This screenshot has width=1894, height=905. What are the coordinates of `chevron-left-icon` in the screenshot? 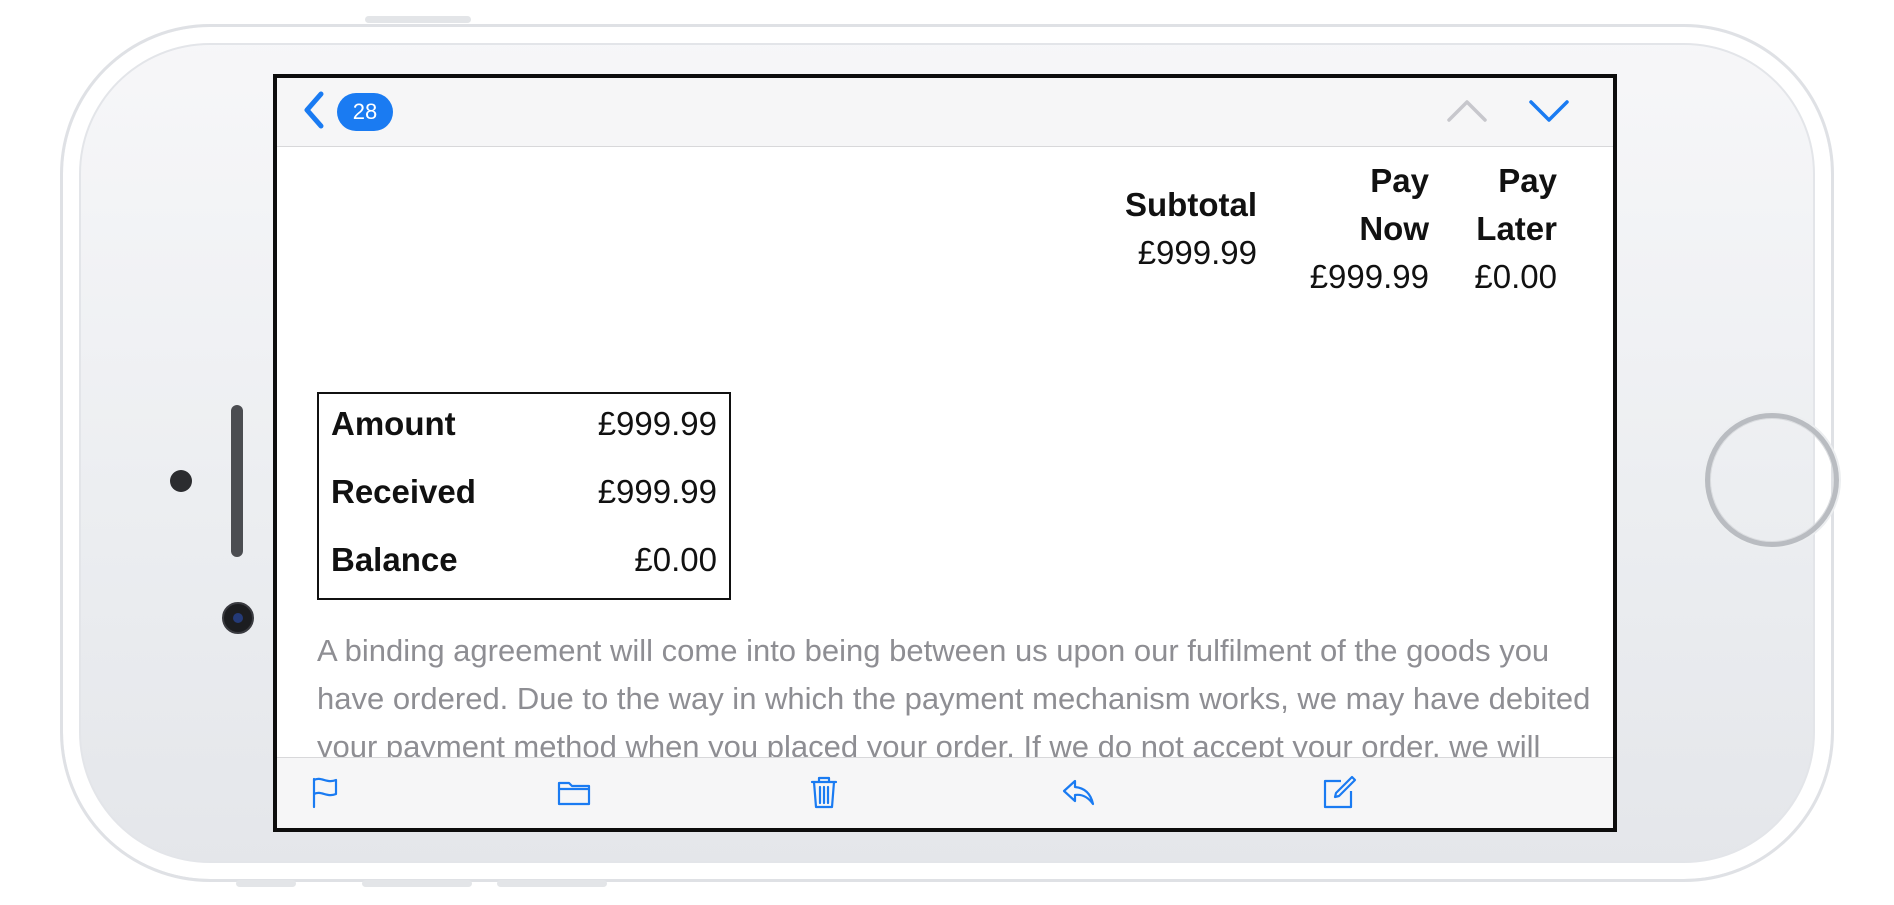 It's located at (314, 110).